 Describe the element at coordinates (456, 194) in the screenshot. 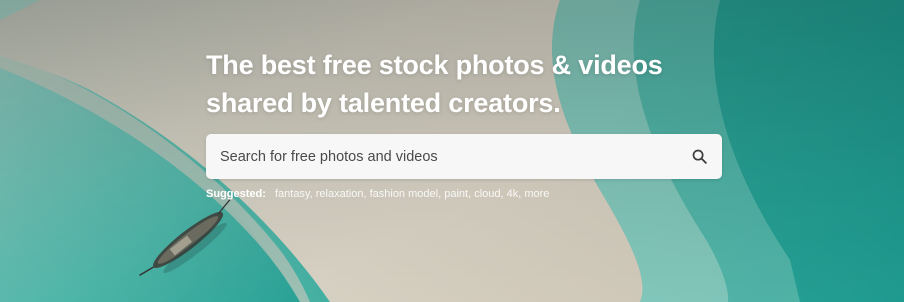

I see `suggested-link-paint: paint` at that location.